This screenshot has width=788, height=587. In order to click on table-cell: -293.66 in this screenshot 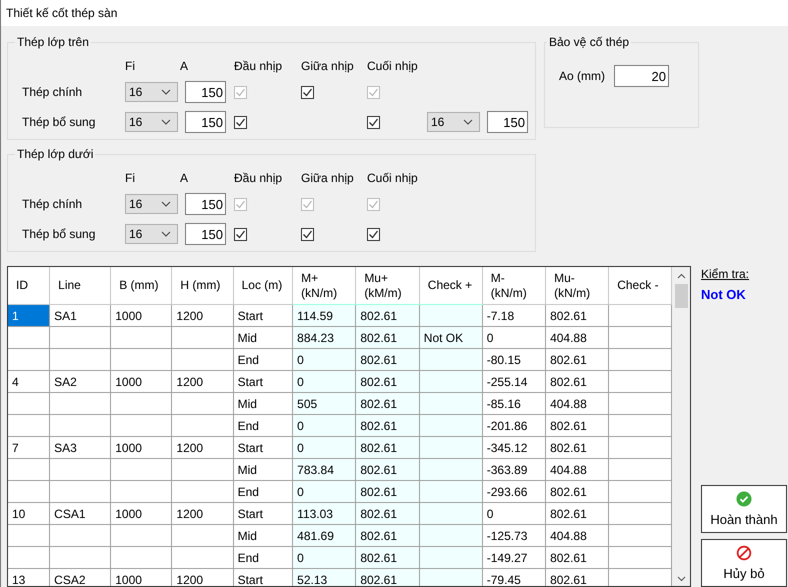, I will do `click(514, 491)`.